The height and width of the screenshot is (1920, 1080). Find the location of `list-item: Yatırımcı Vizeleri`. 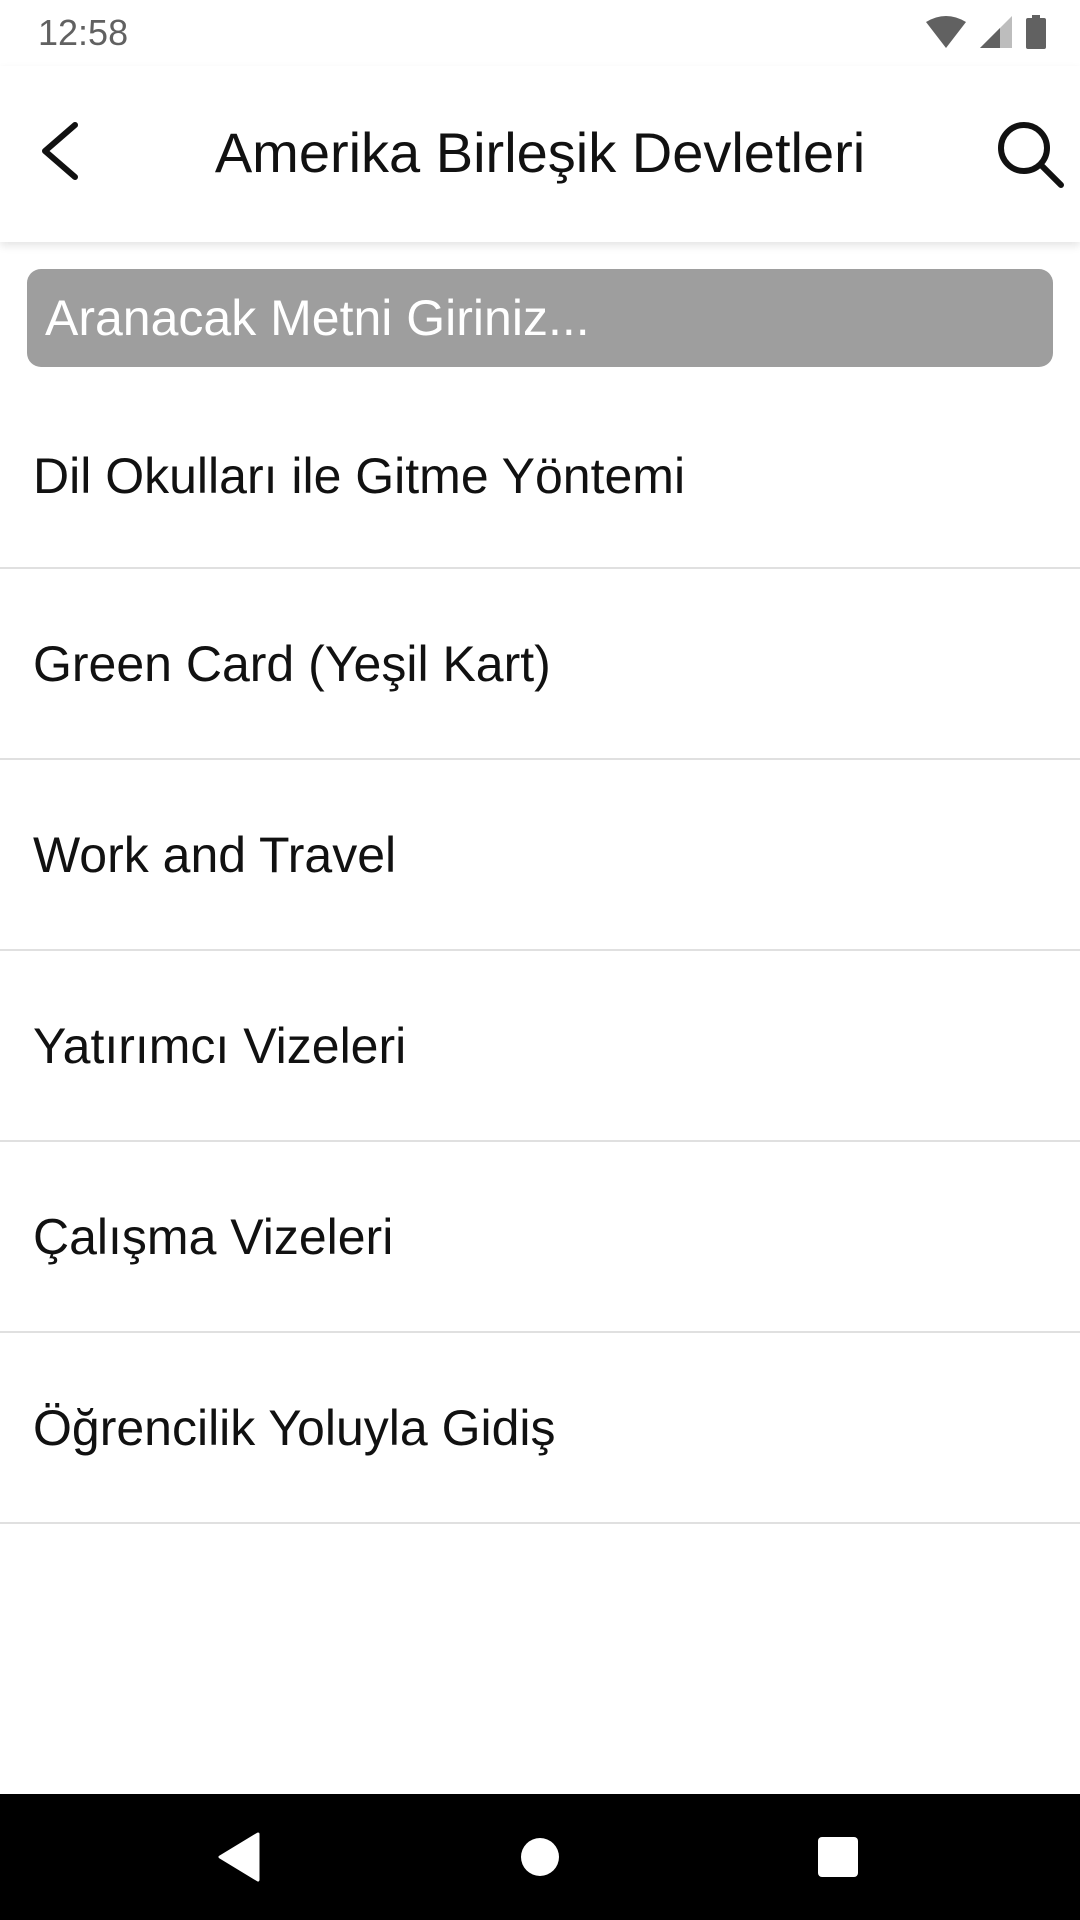

list-item: Yatırımcı Vizeleri is located at coordinates (540, 1046).